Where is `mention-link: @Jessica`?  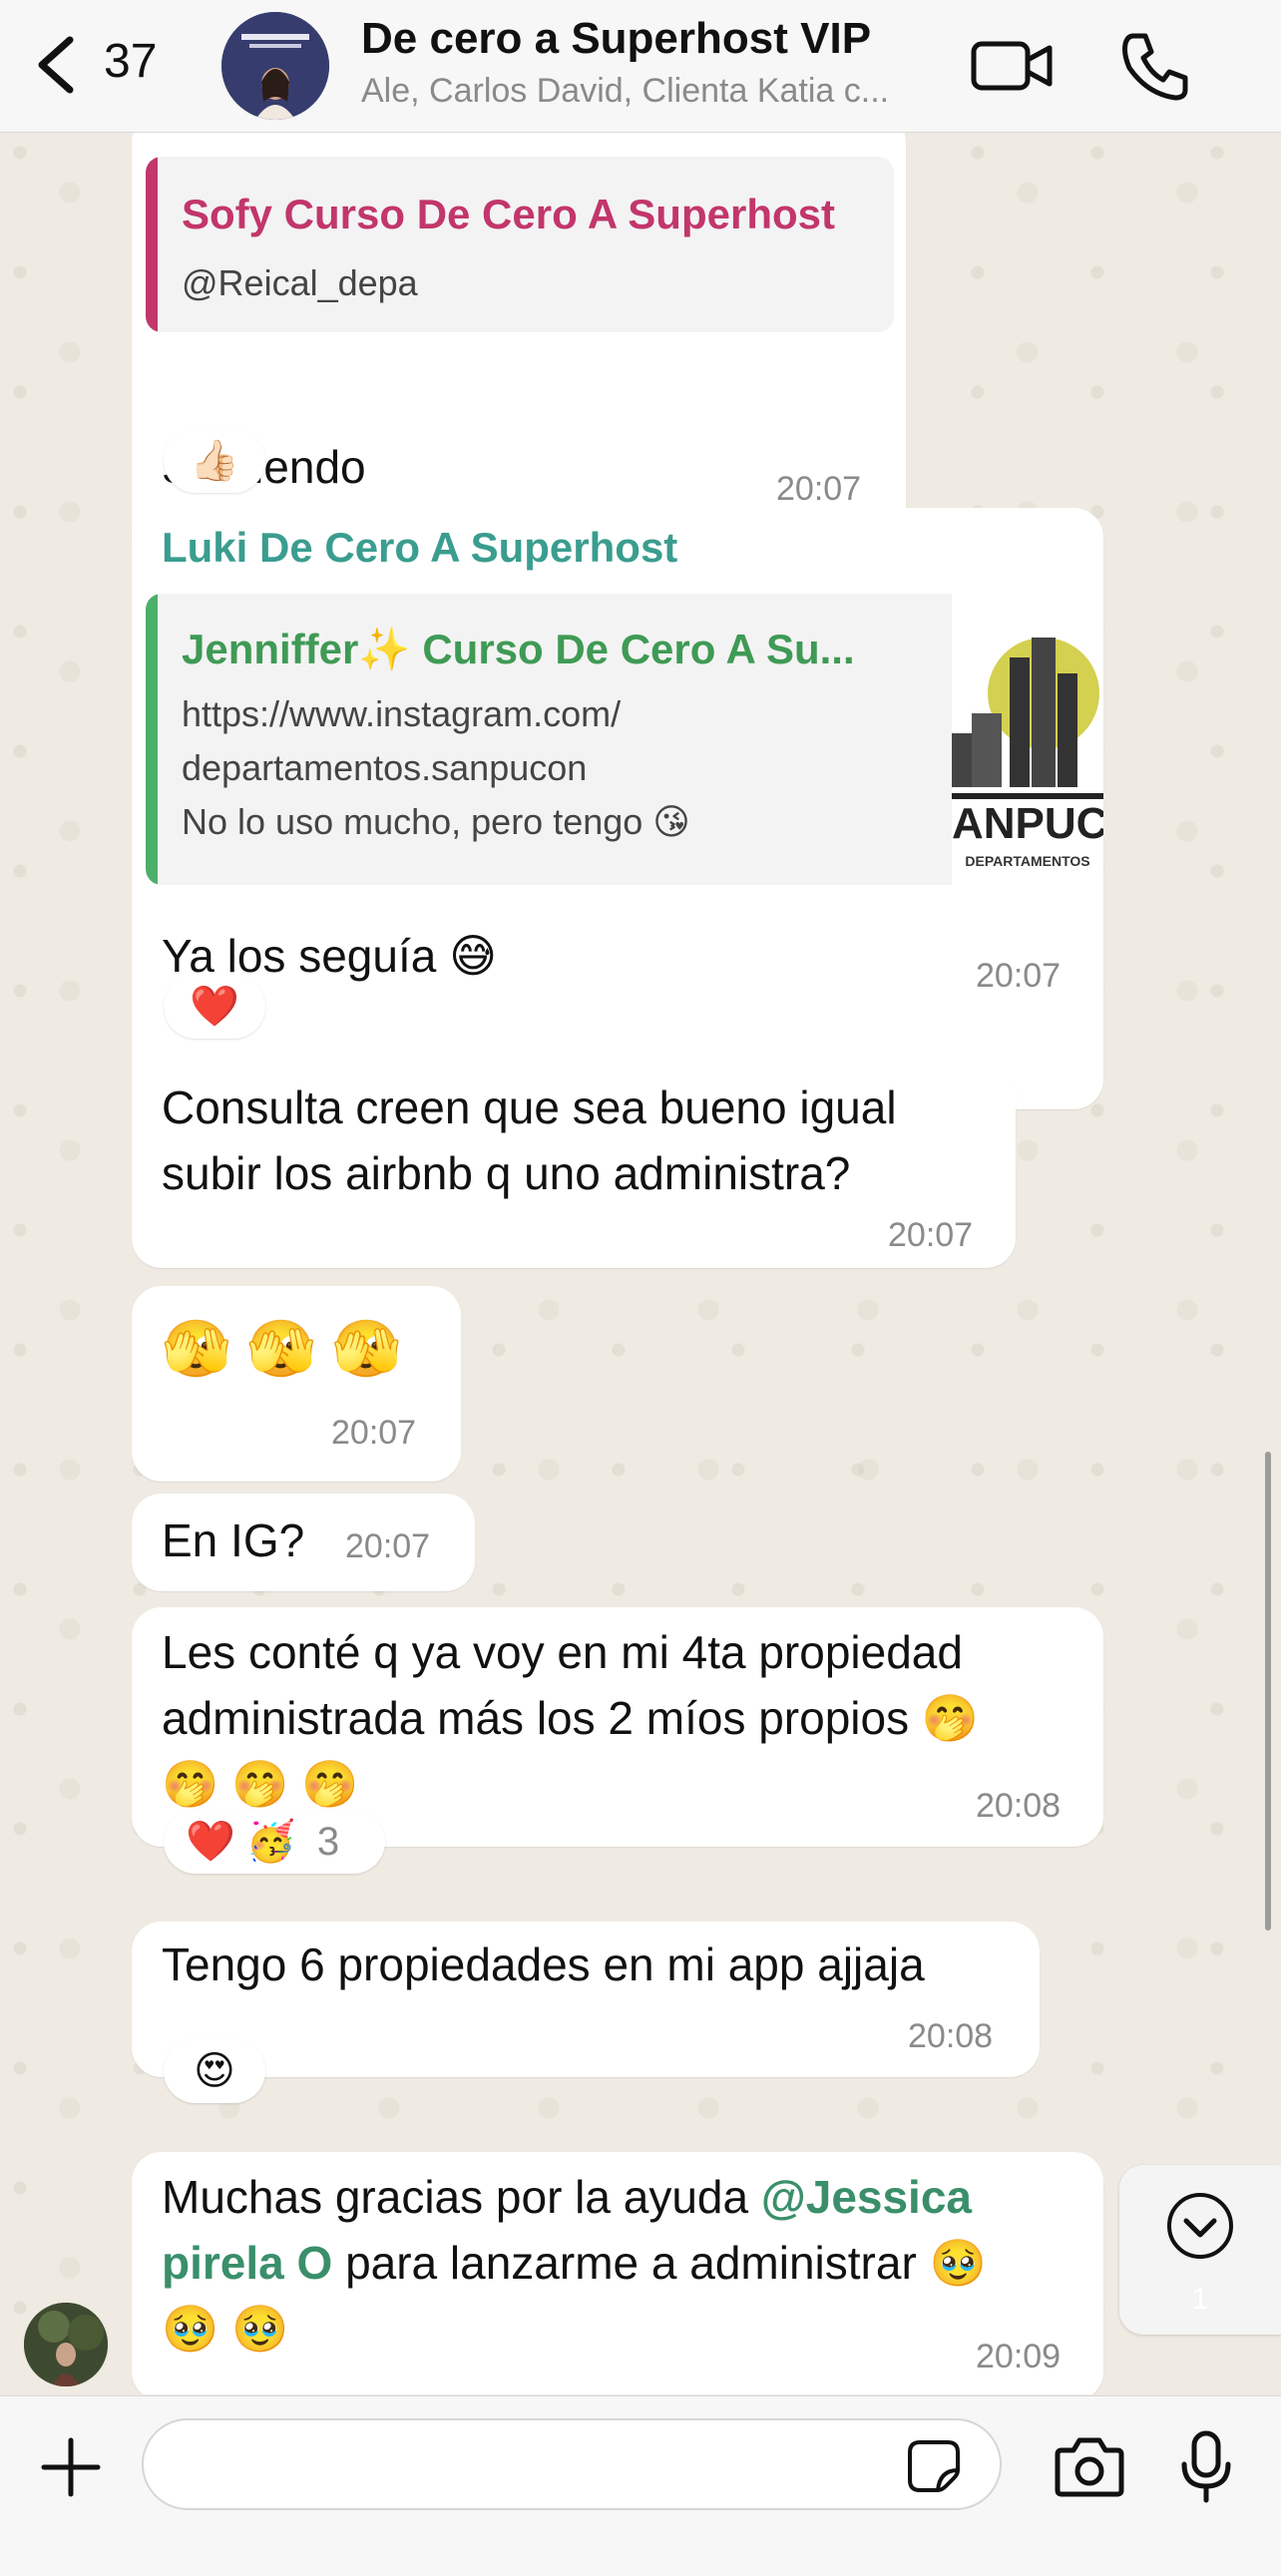
mention-link: @Jessica is located at coordinates (866, 2197).